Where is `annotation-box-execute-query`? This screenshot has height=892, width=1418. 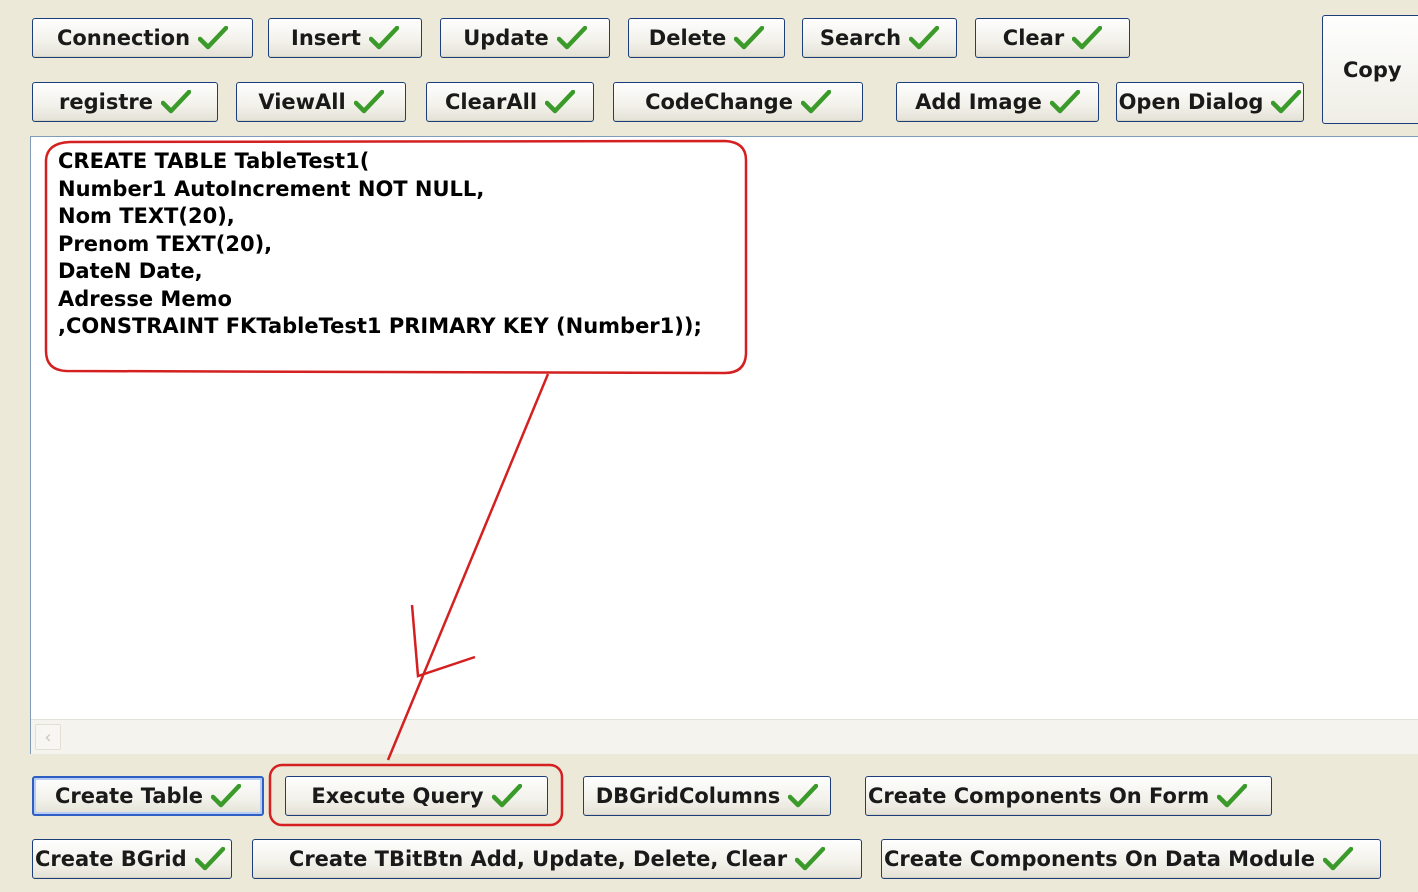
annotation-box-execute-query is located at coordinates (416, 795).